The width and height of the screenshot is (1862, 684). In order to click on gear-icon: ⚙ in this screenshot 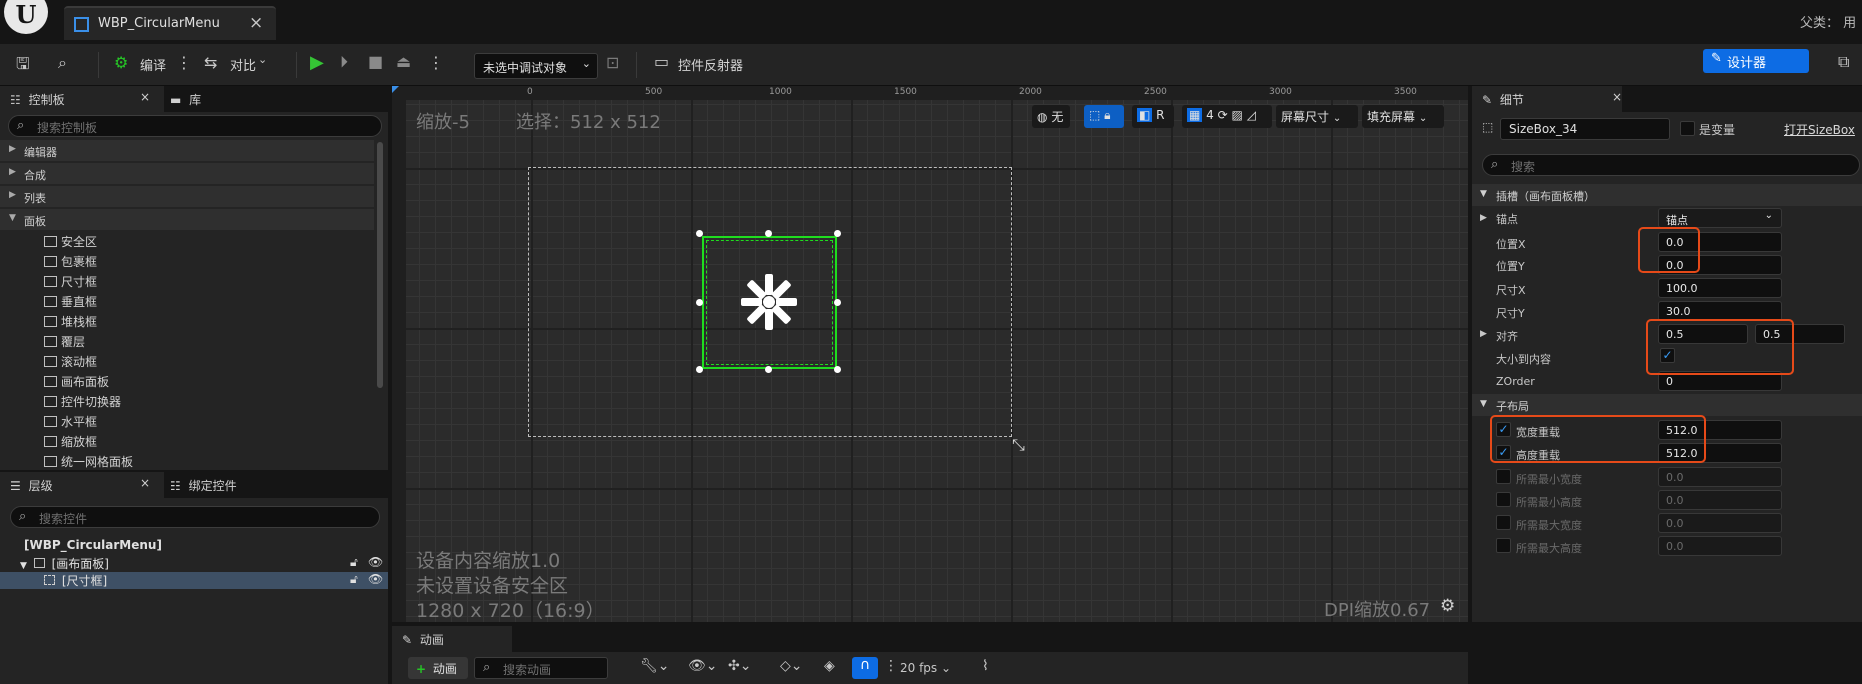, I will do `click(1447, 606)`.